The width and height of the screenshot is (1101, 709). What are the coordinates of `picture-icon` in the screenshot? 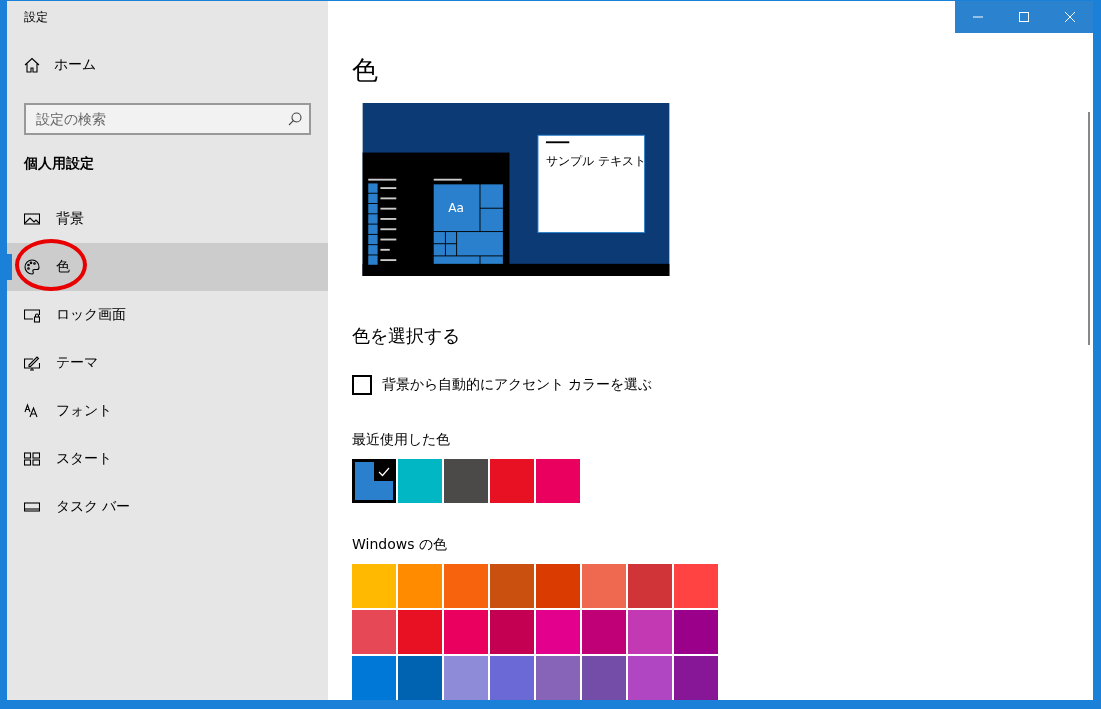 It's located at (32, 219).